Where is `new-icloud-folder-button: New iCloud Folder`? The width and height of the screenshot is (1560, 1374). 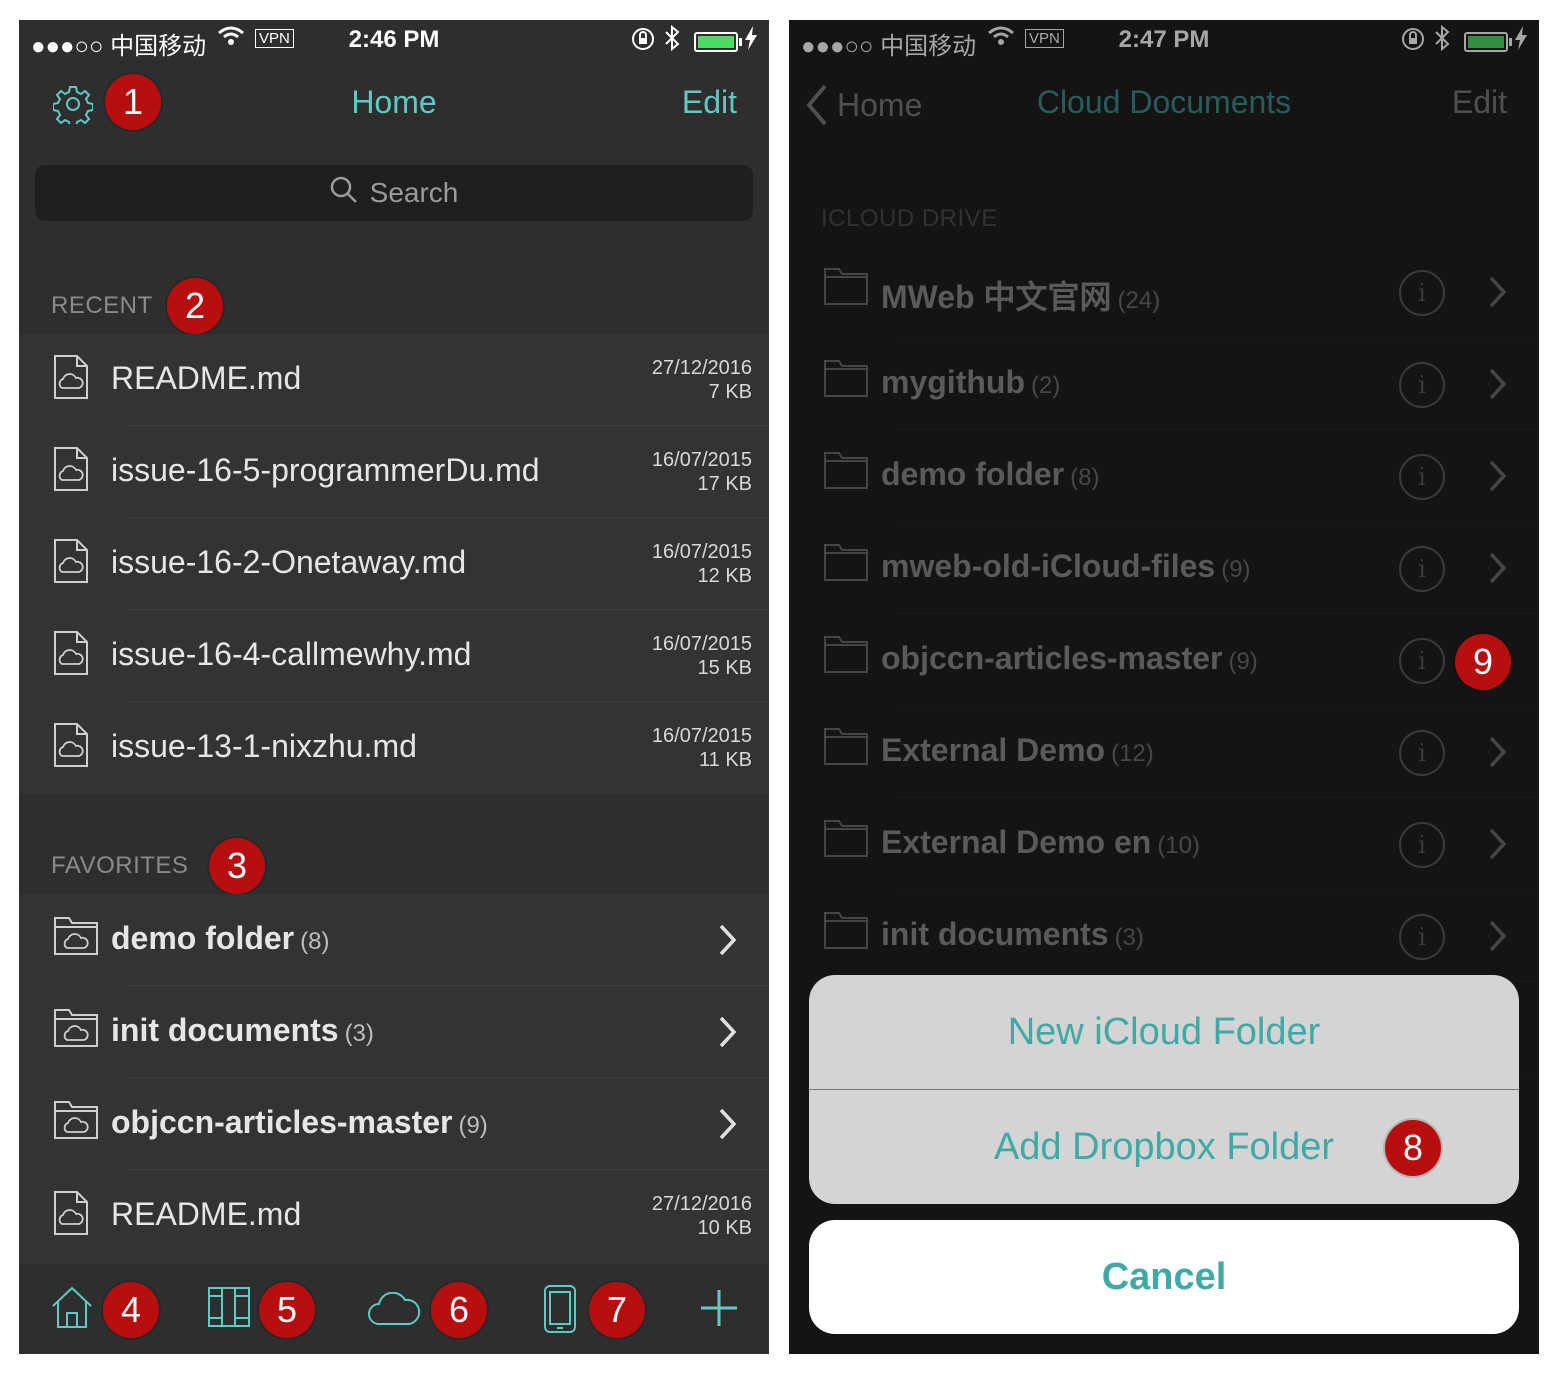
new-icloud-folder-button: New iCloud Folder is located at coordinates (1164, 1032).